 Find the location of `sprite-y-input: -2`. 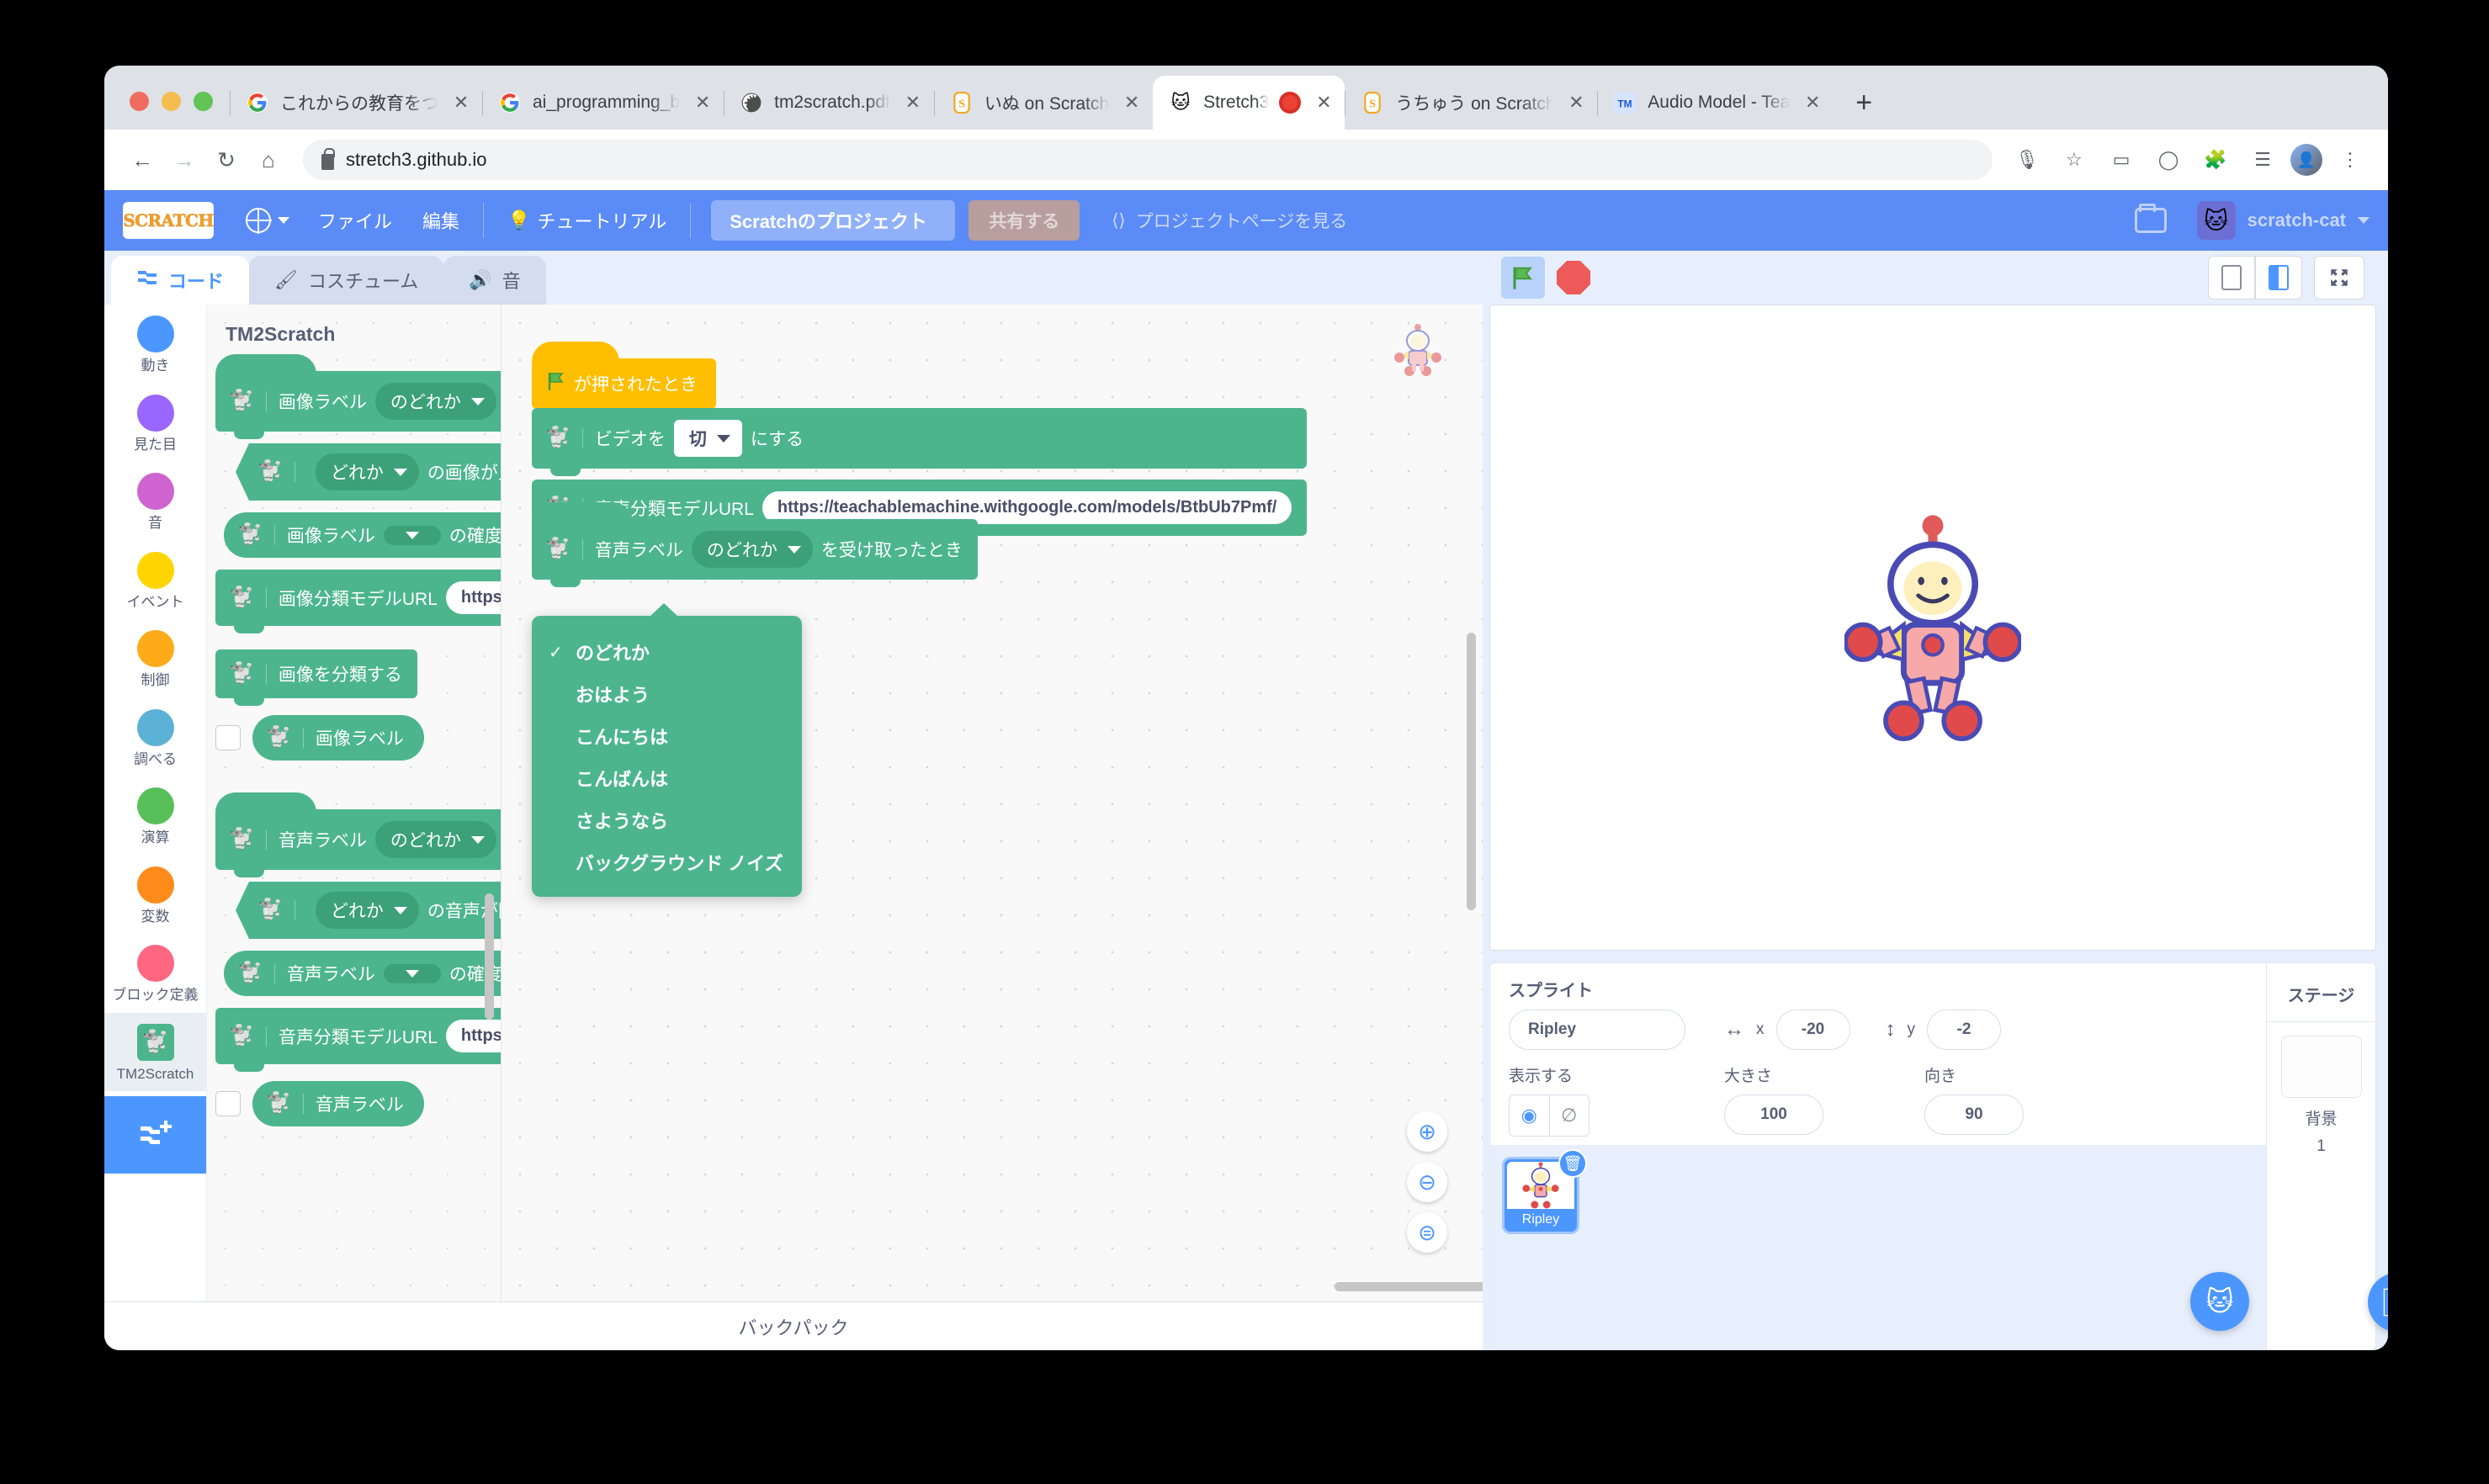

sprite-y-input: -2 is located at coordinates (1964, 1030).